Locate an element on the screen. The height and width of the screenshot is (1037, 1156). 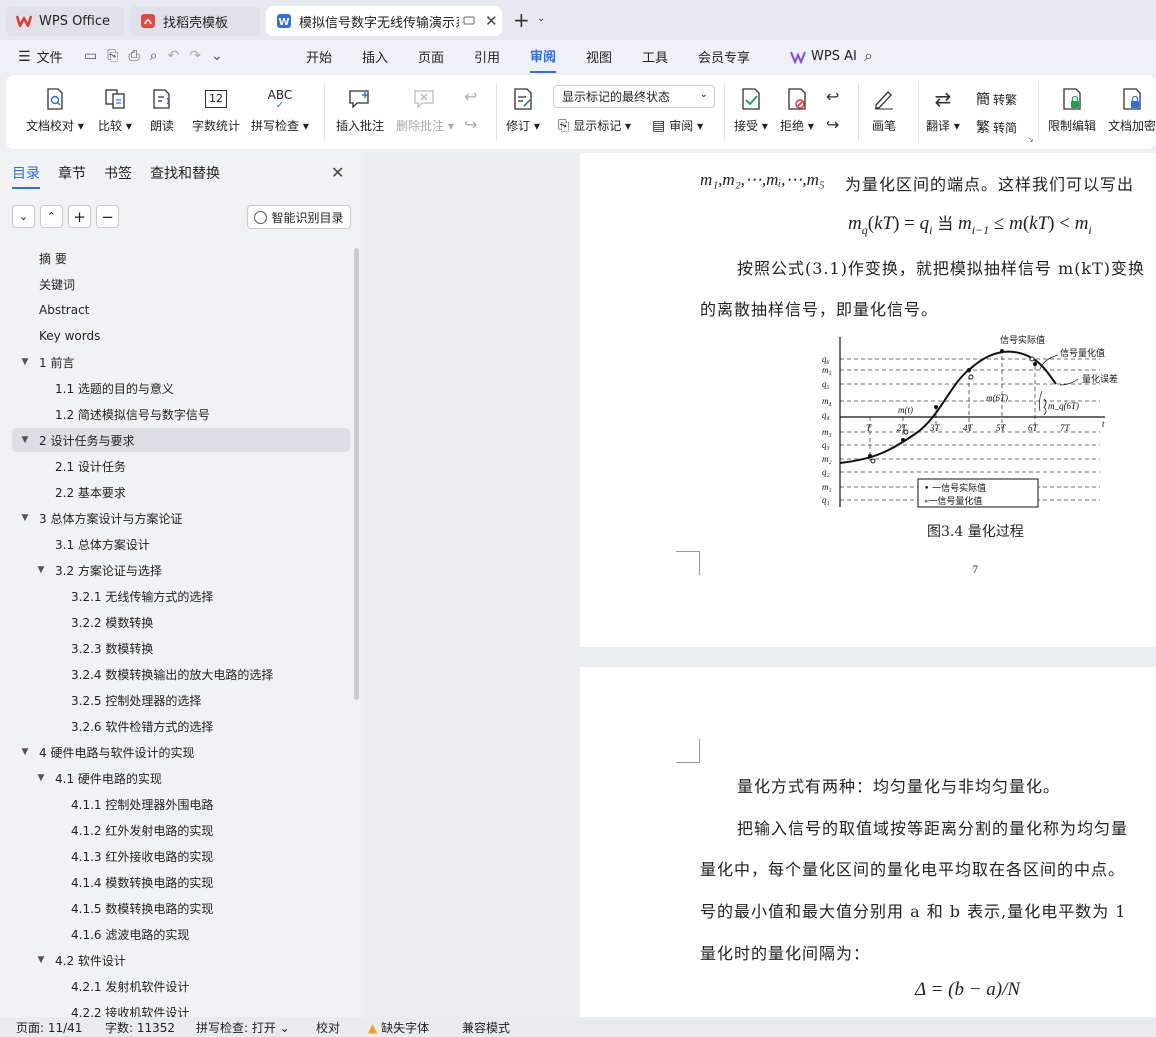
tab-docer-templates: 找稻壳模板 is located at coordinates (195, 21).